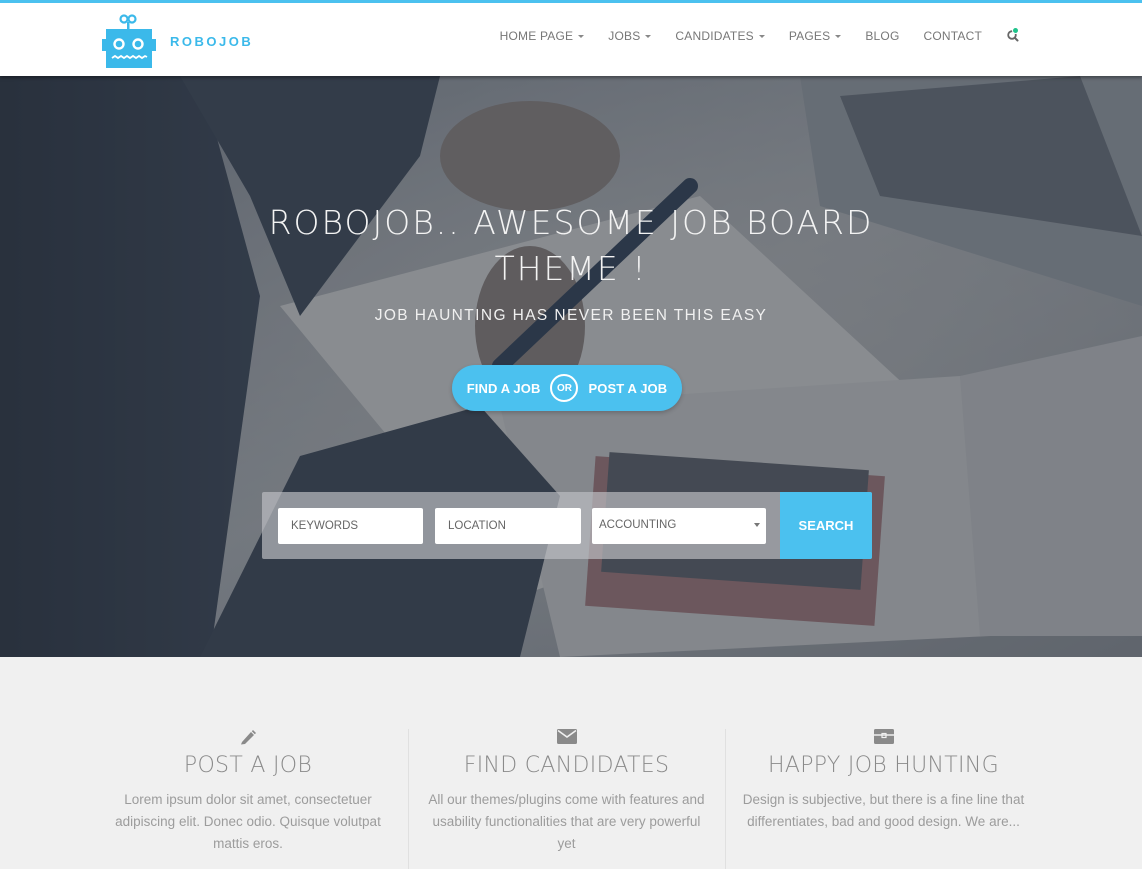 Image resolution: width=1142 pixels, height=869 pixels. Describe the element at coordinates (325, 526) in the screenshot. I see `keywords-placeholder: KEYWORDS` at that location.